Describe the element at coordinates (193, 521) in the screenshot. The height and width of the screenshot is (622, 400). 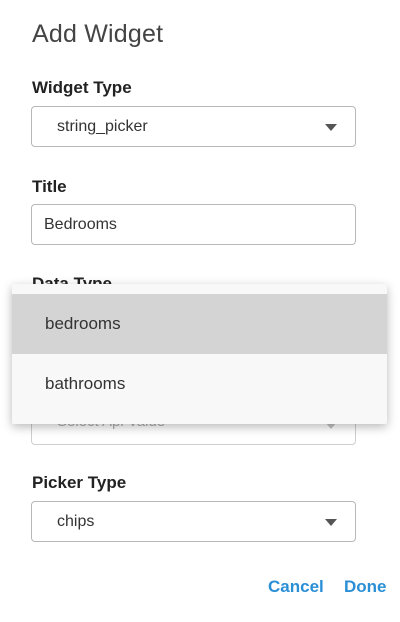
I see `picker-type-select: chips` at that location.